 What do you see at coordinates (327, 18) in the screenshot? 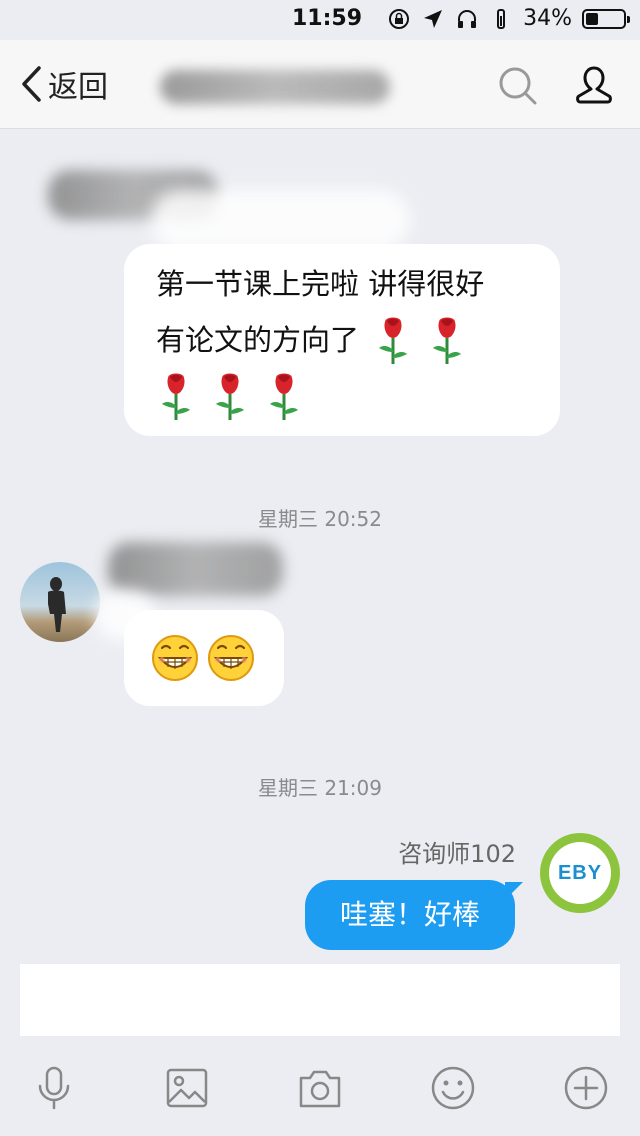
I see `status-time: 11:59` at bounding box center [327, 18].